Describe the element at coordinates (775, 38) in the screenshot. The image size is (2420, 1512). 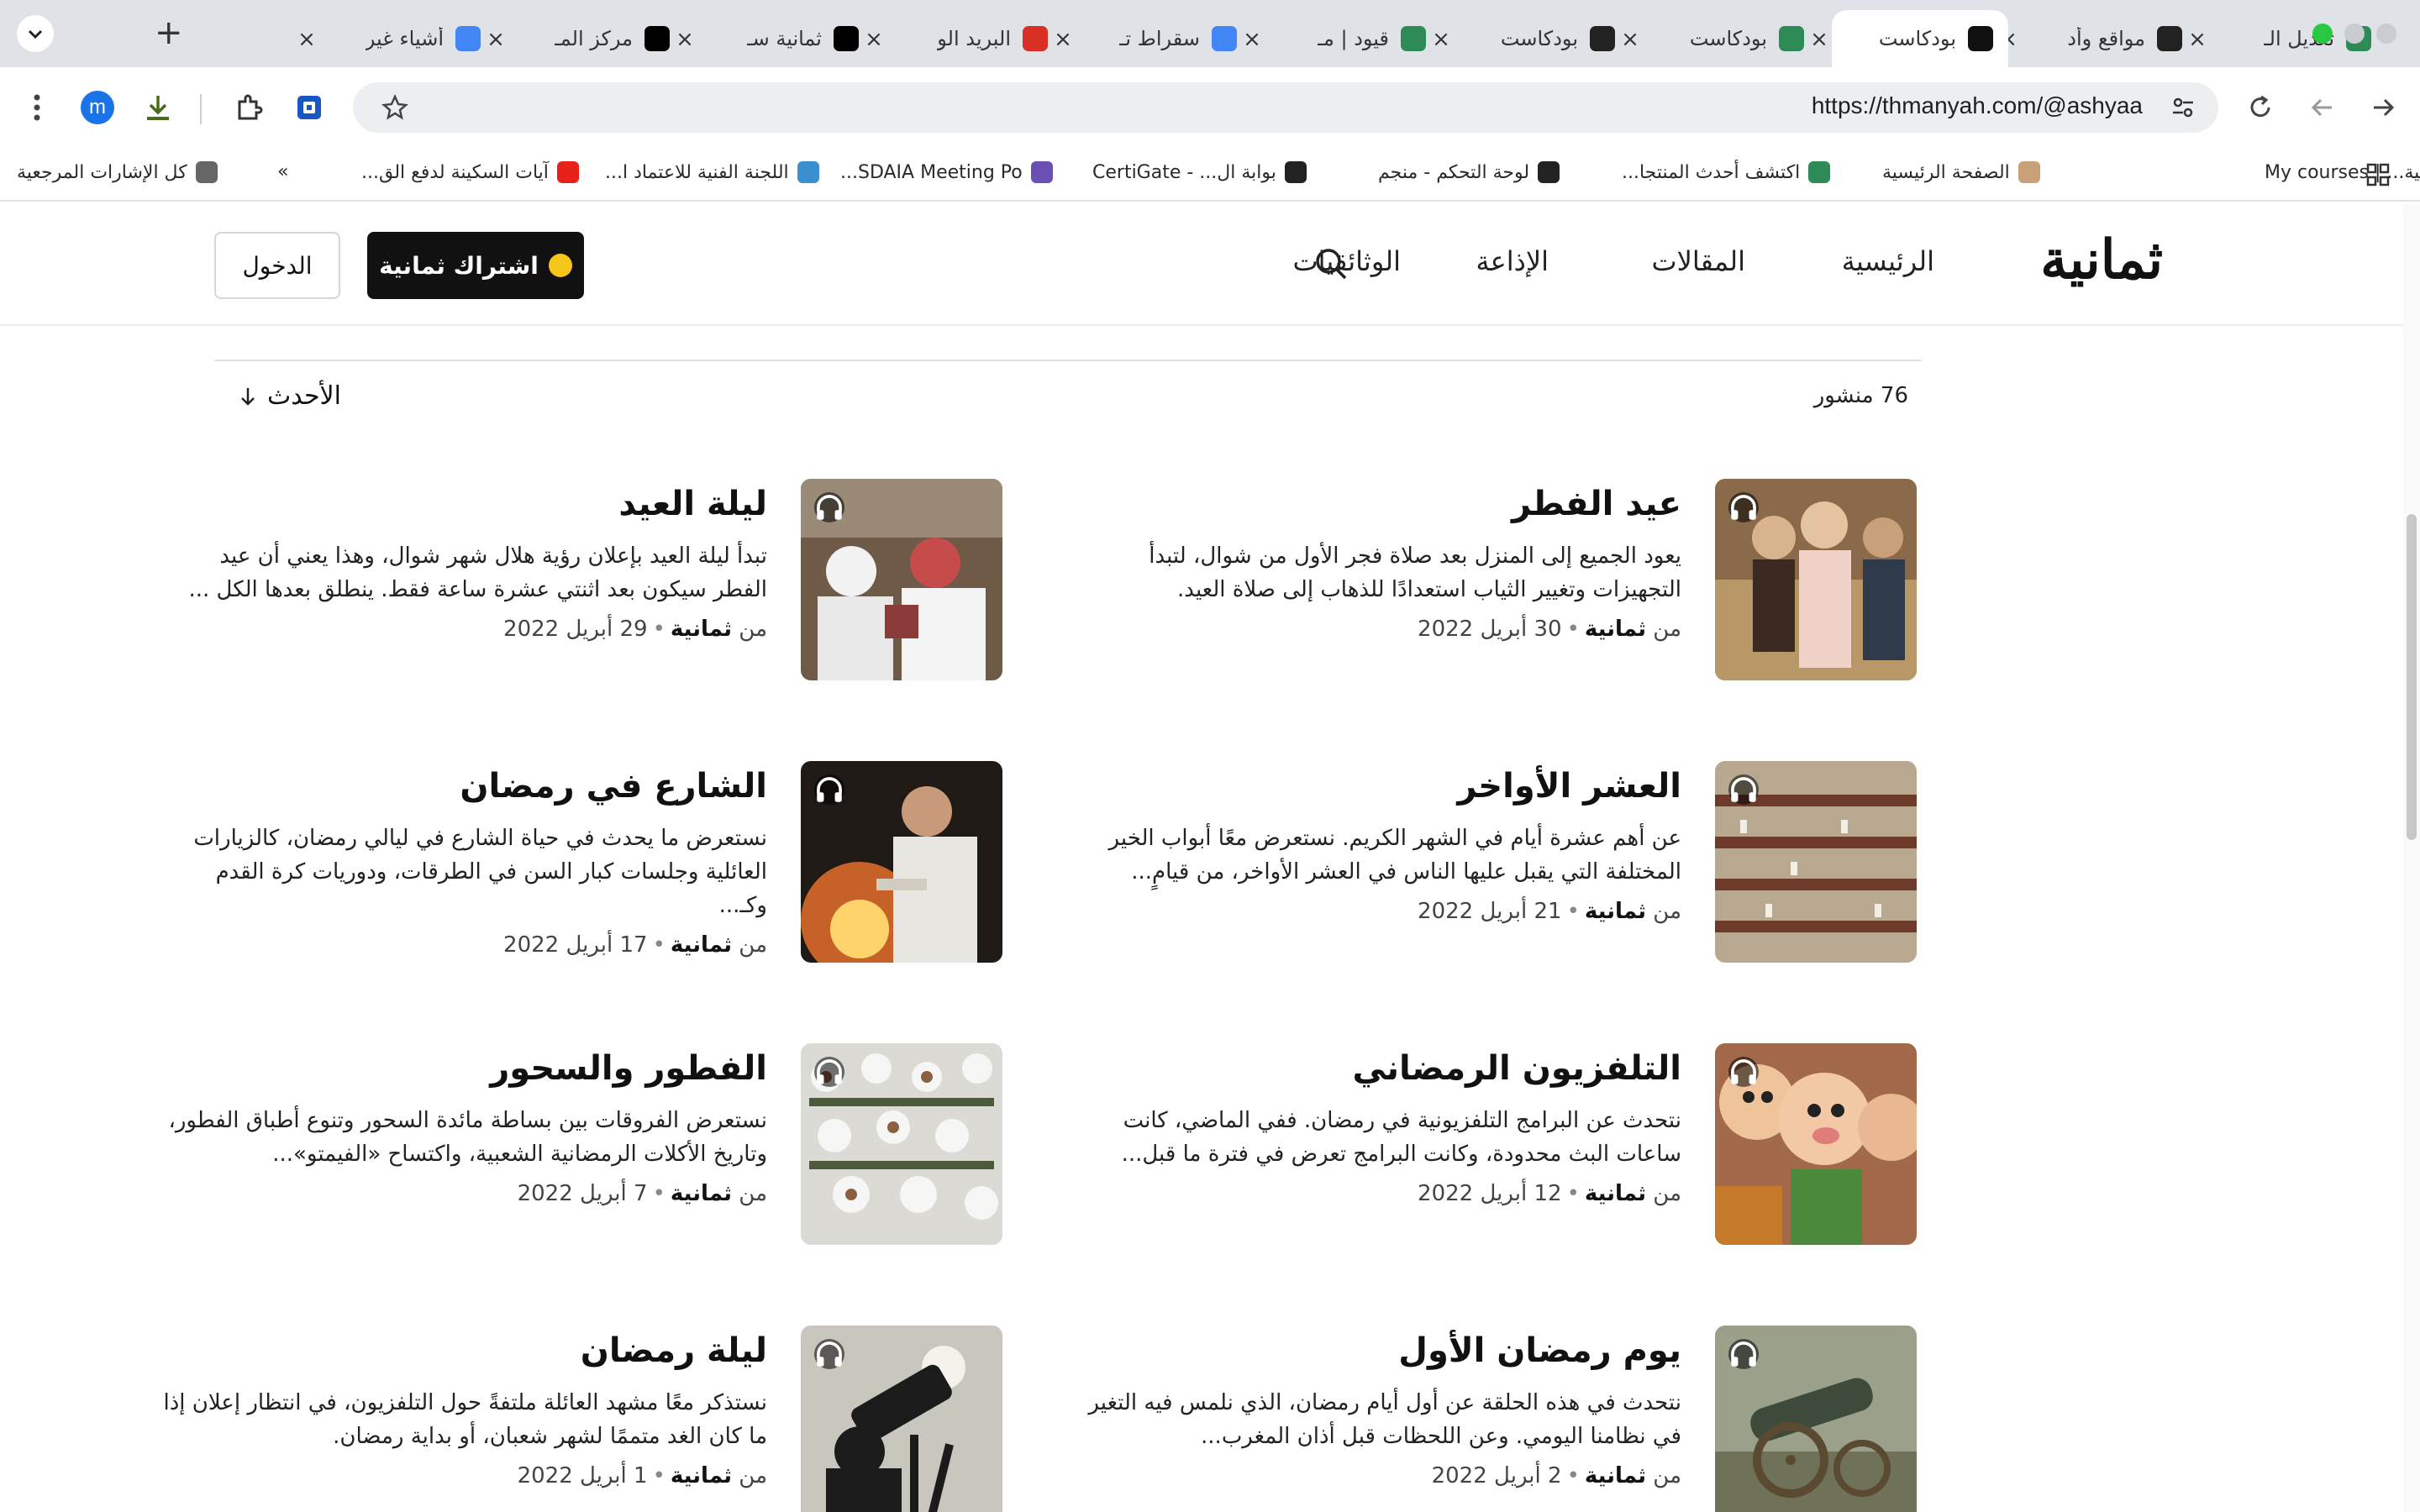
I see `tab-9: ثمانية سـ ×` at that location.